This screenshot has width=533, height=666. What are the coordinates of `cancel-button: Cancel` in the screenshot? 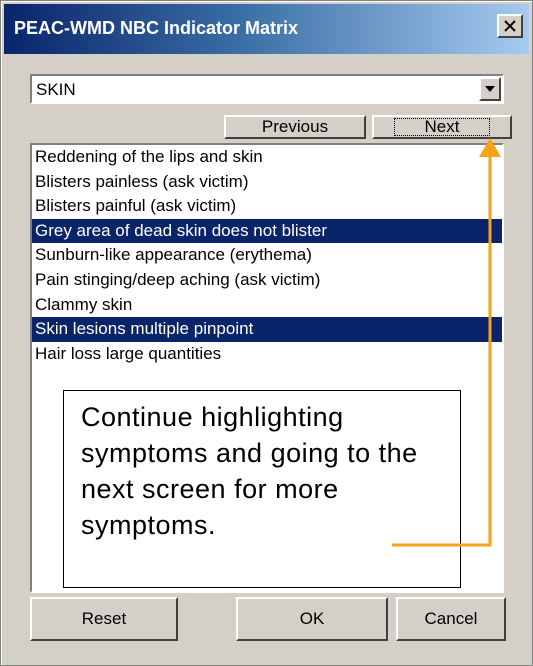 It's located at (451, 619).